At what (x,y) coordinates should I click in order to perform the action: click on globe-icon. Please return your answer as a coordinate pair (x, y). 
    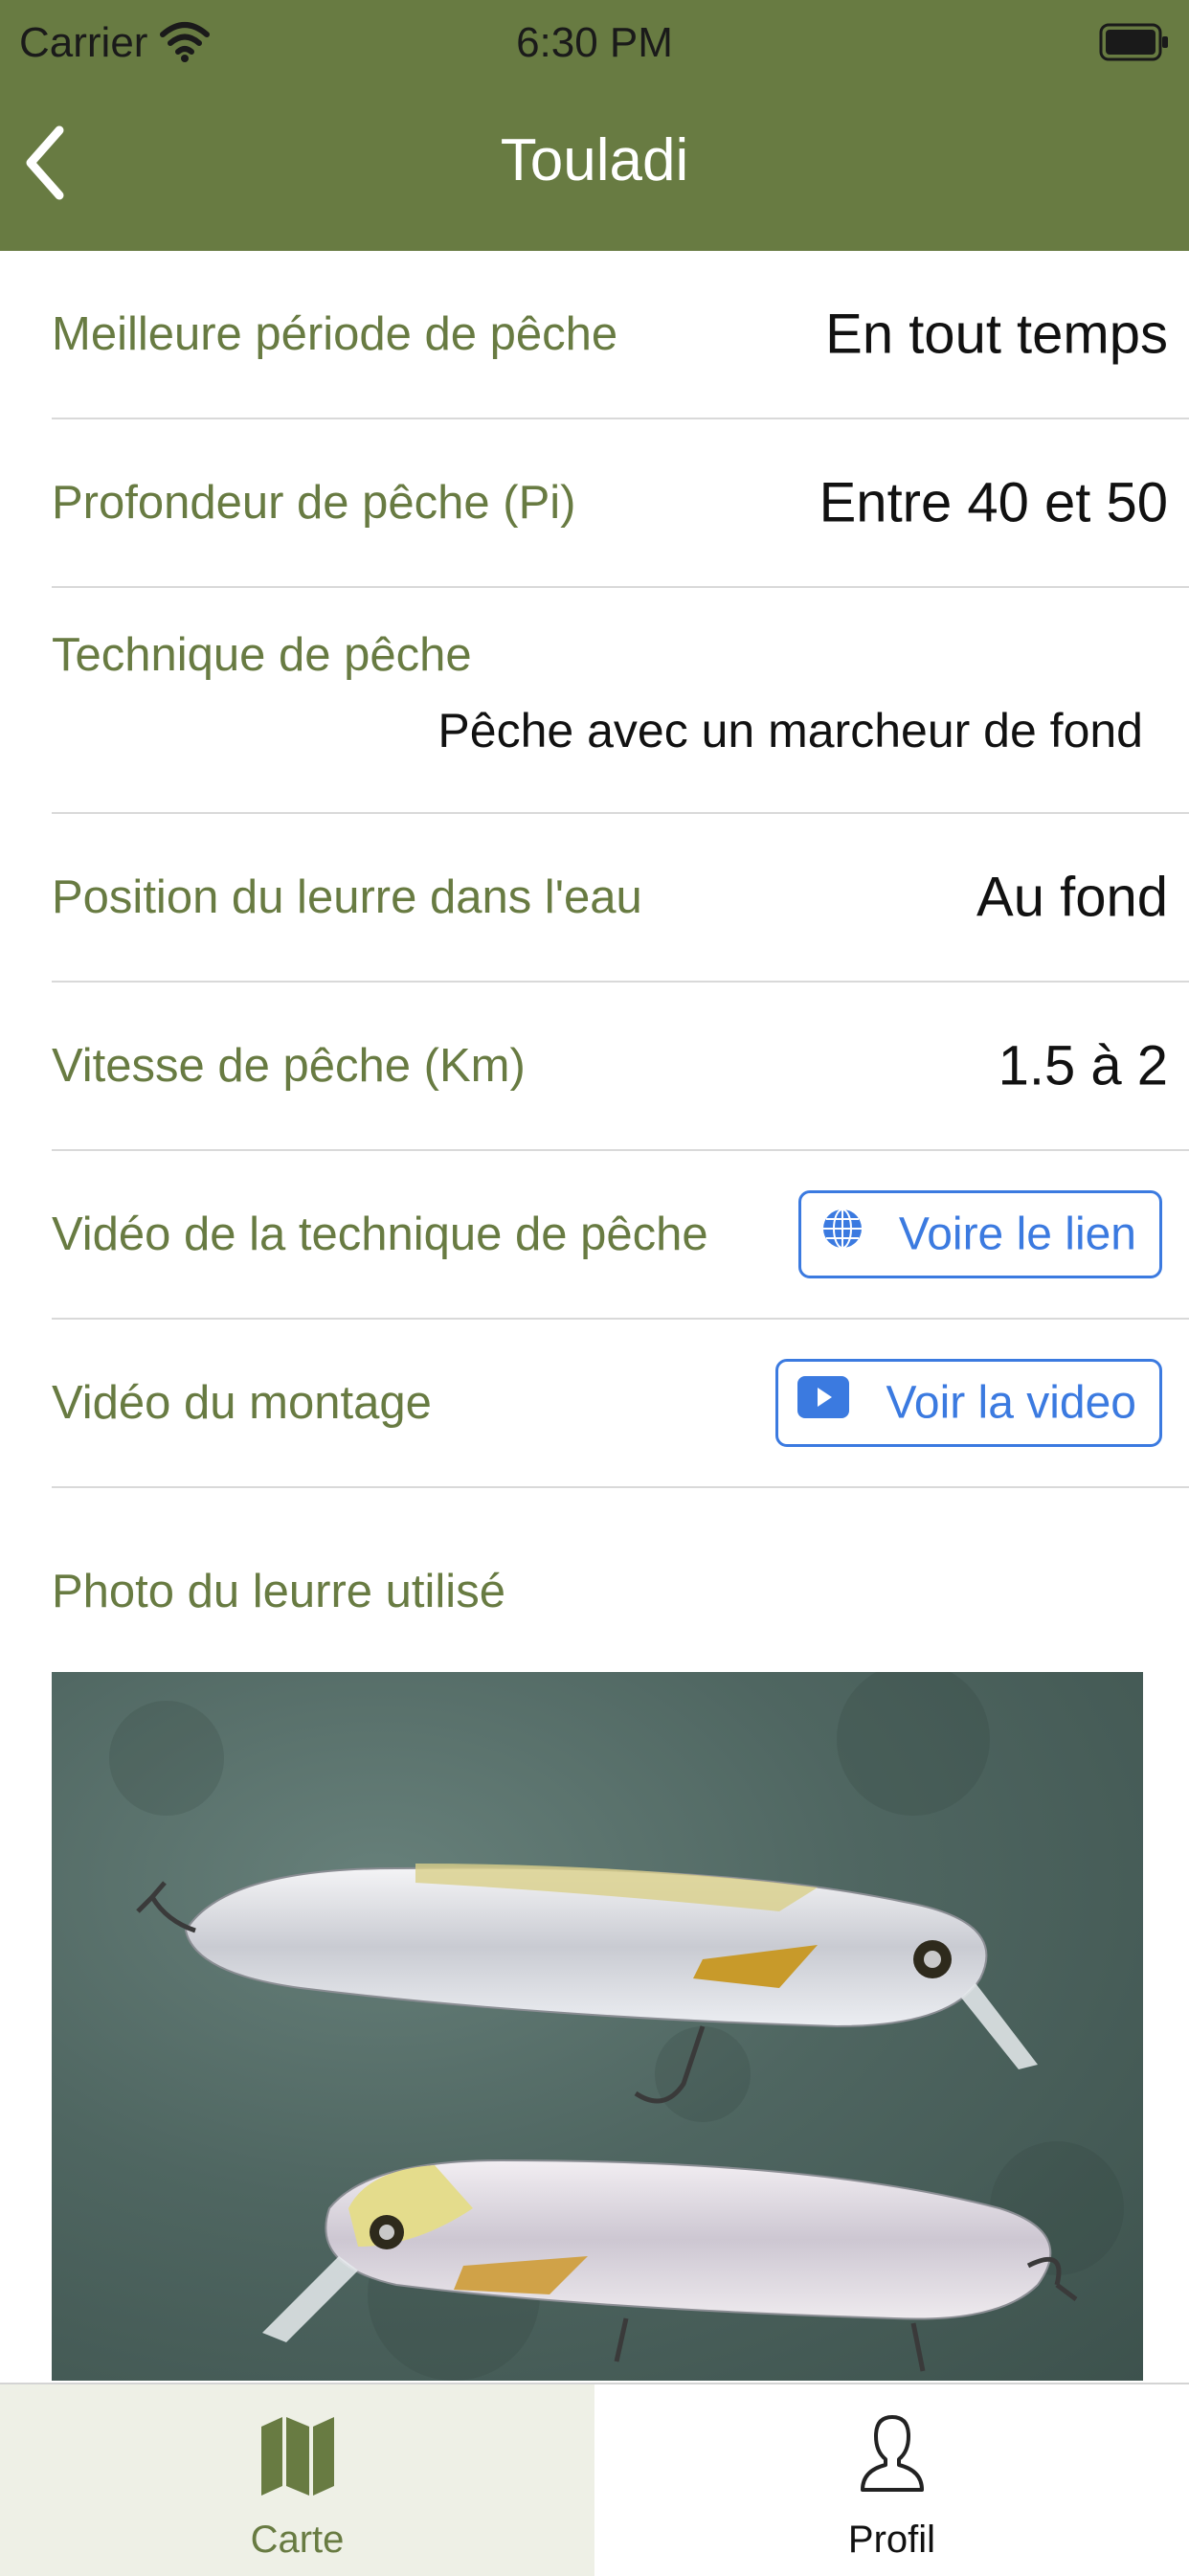
    Looking at the image, I should click on (842, 1234).